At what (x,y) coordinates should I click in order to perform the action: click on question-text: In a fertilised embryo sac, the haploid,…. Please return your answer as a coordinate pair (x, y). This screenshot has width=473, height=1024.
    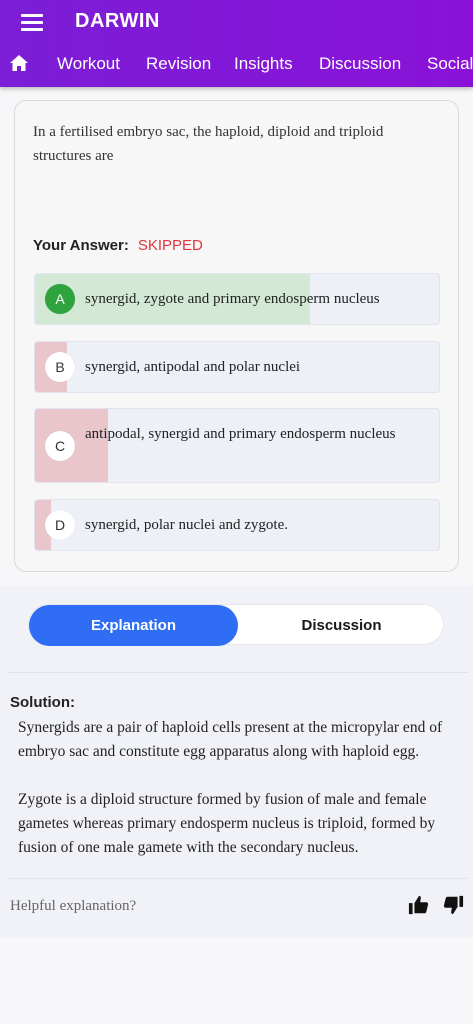
    Looking at the image, I should click on (208, 144).